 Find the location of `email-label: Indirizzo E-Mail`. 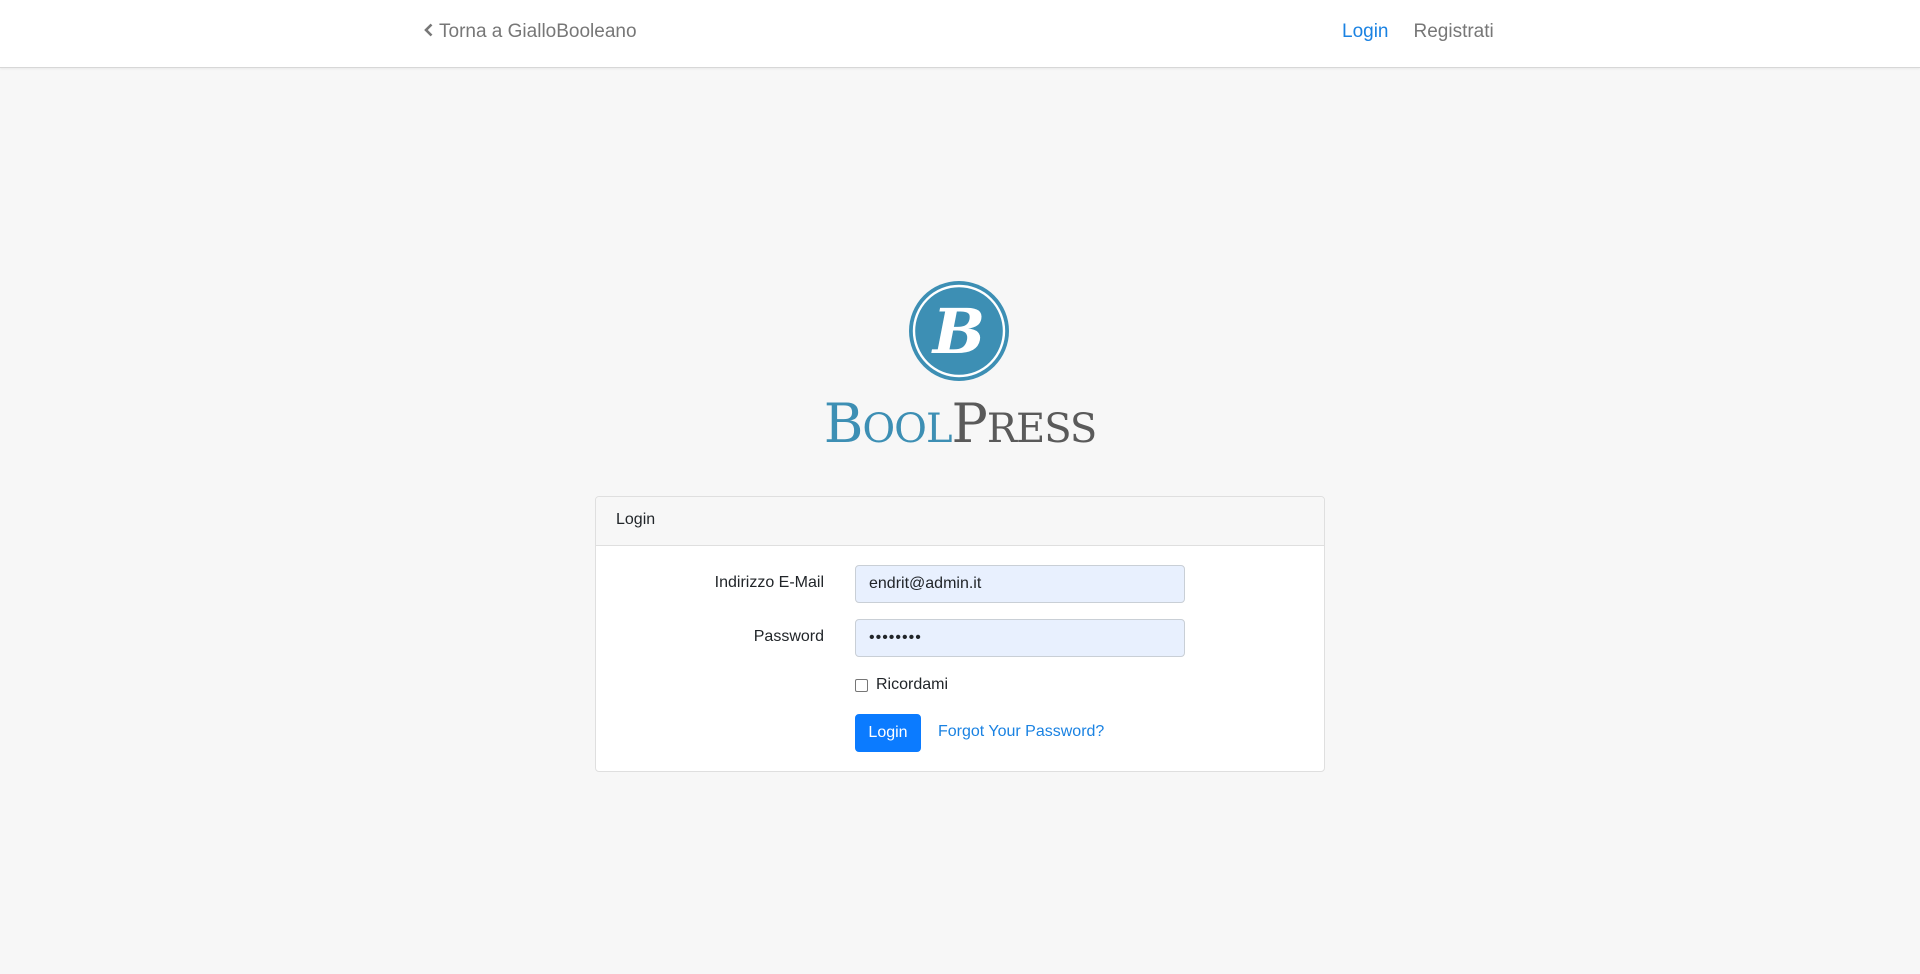

email-label: Indirizzo E-Mail is located at coordinates (769, 582).